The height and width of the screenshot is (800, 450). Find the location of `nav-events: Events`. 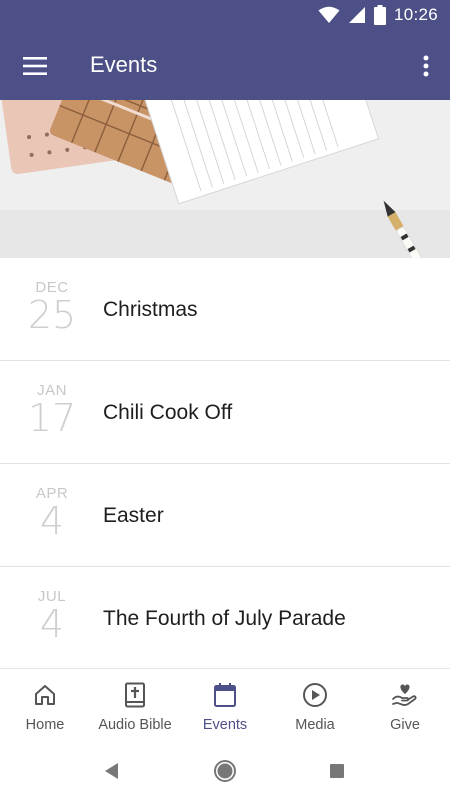

nav-events: Events is located at coordinates (225, 705).